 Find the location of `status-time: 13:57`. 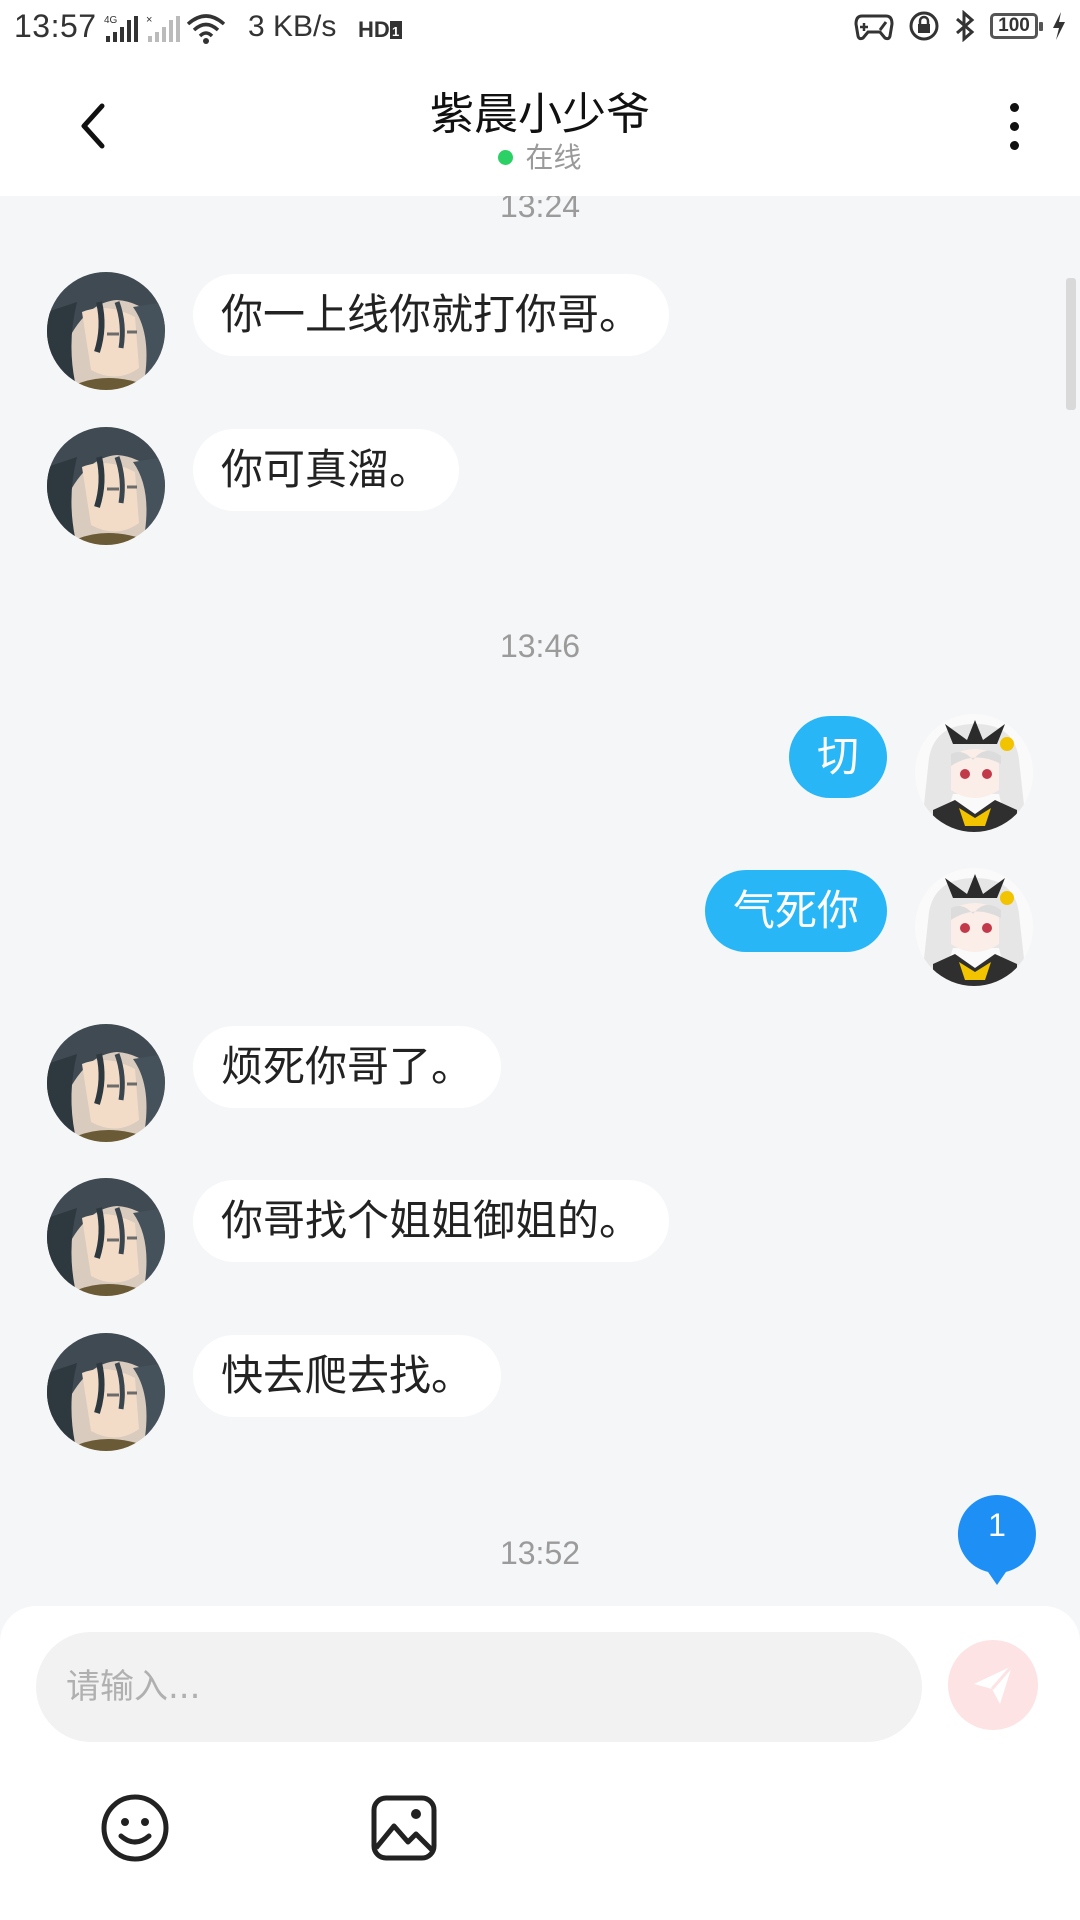

status-time: 13:57 is located at coordinates (55, 26).